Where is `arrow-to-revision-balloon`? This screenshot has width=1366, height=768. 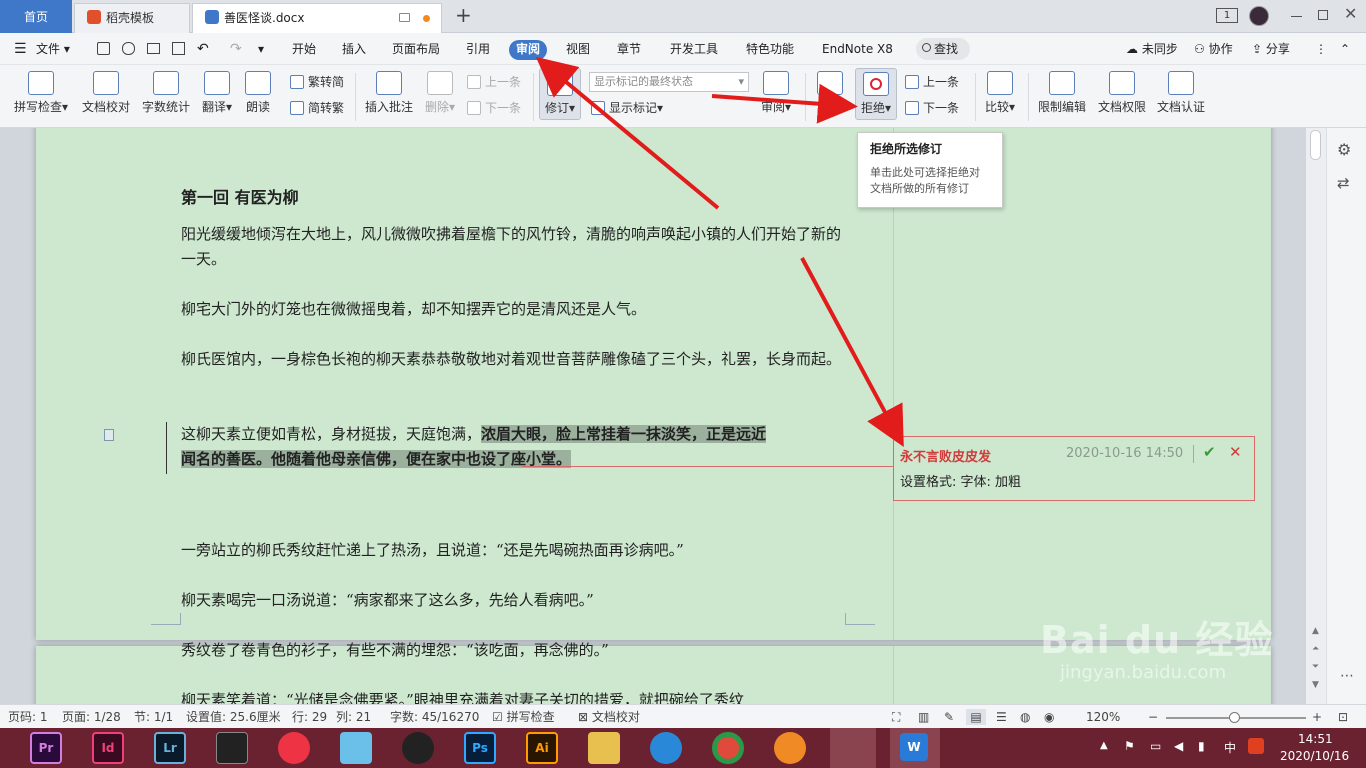 arrow-to-revision-balloon is located at coordinates (852, 352).